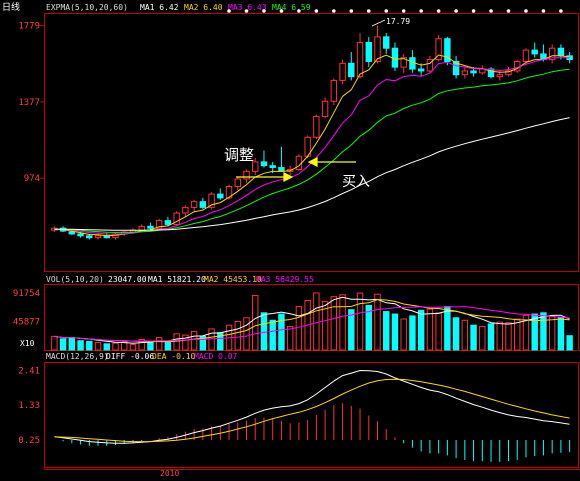 The image size is (580, 481). What do you see at coordinates (159, 7) in the screenshot?
I see `expma-ma1-value: MA1 6.42` at bounding box center [159, 7].